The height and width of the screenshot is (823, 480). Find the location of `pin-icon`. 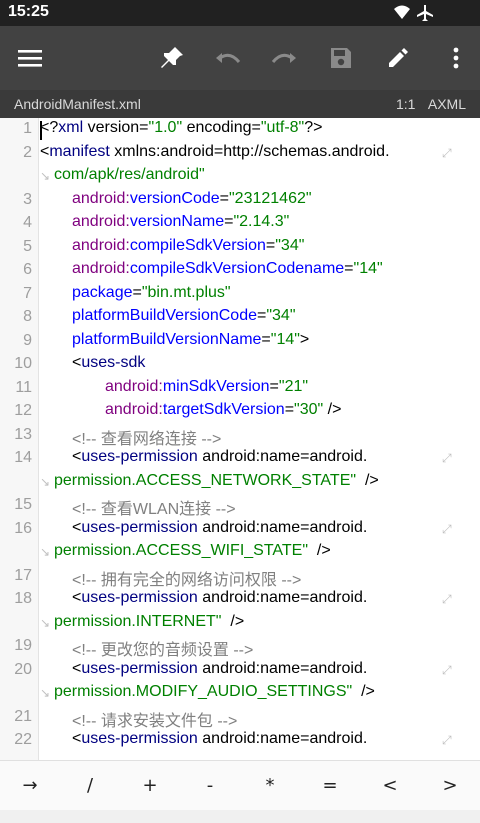

pin-icon is located at coordinates (172, 57).